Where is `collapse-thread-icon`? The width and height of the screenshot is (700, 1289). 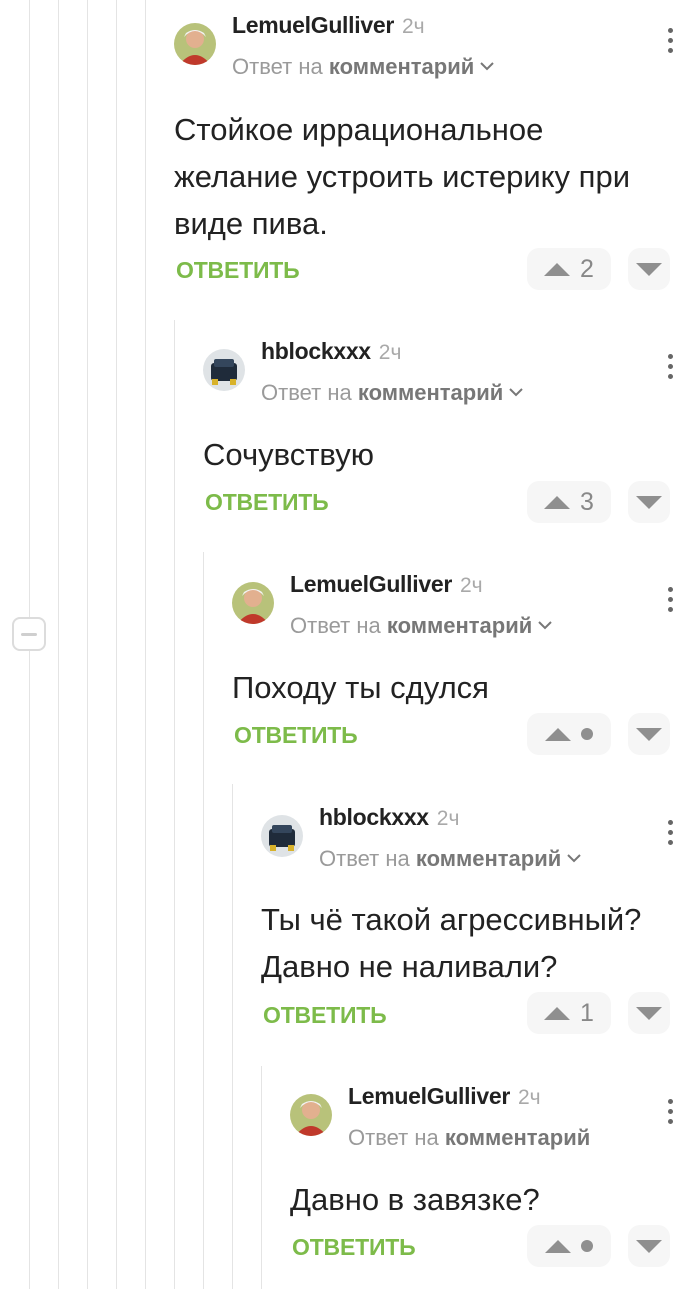 collapse-thread-icon is located at coordinates (29, 634).